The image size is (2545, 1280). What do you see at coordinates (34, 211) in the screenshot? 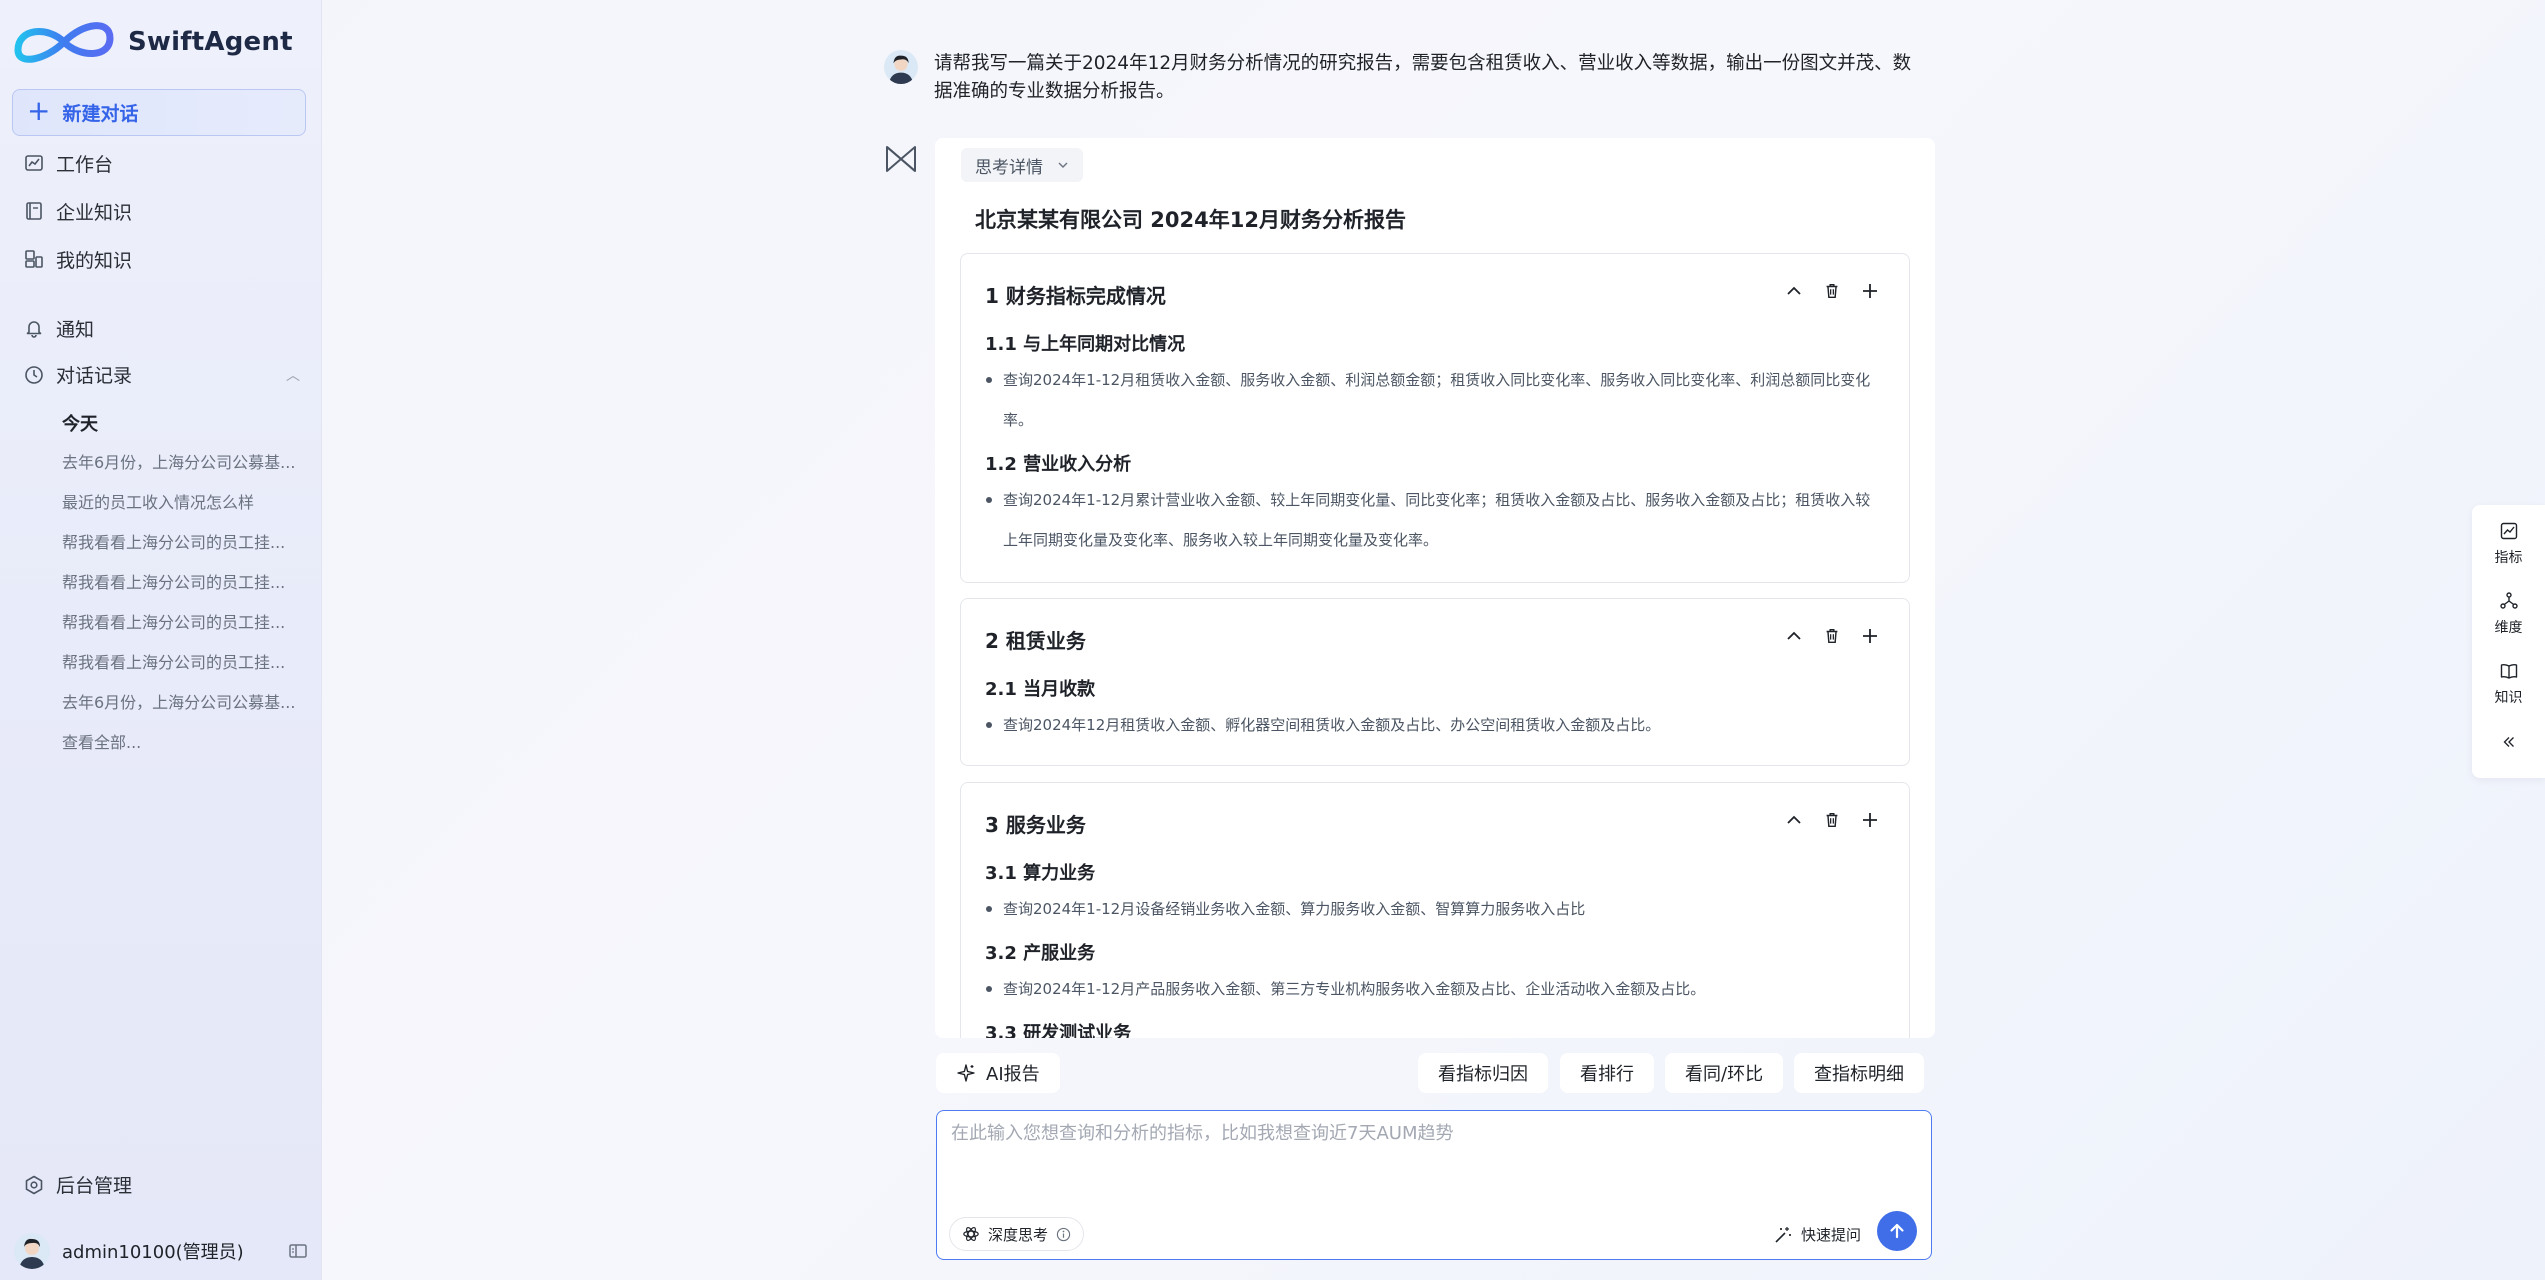
I see `book-icon` at bounding box center [34, 211].